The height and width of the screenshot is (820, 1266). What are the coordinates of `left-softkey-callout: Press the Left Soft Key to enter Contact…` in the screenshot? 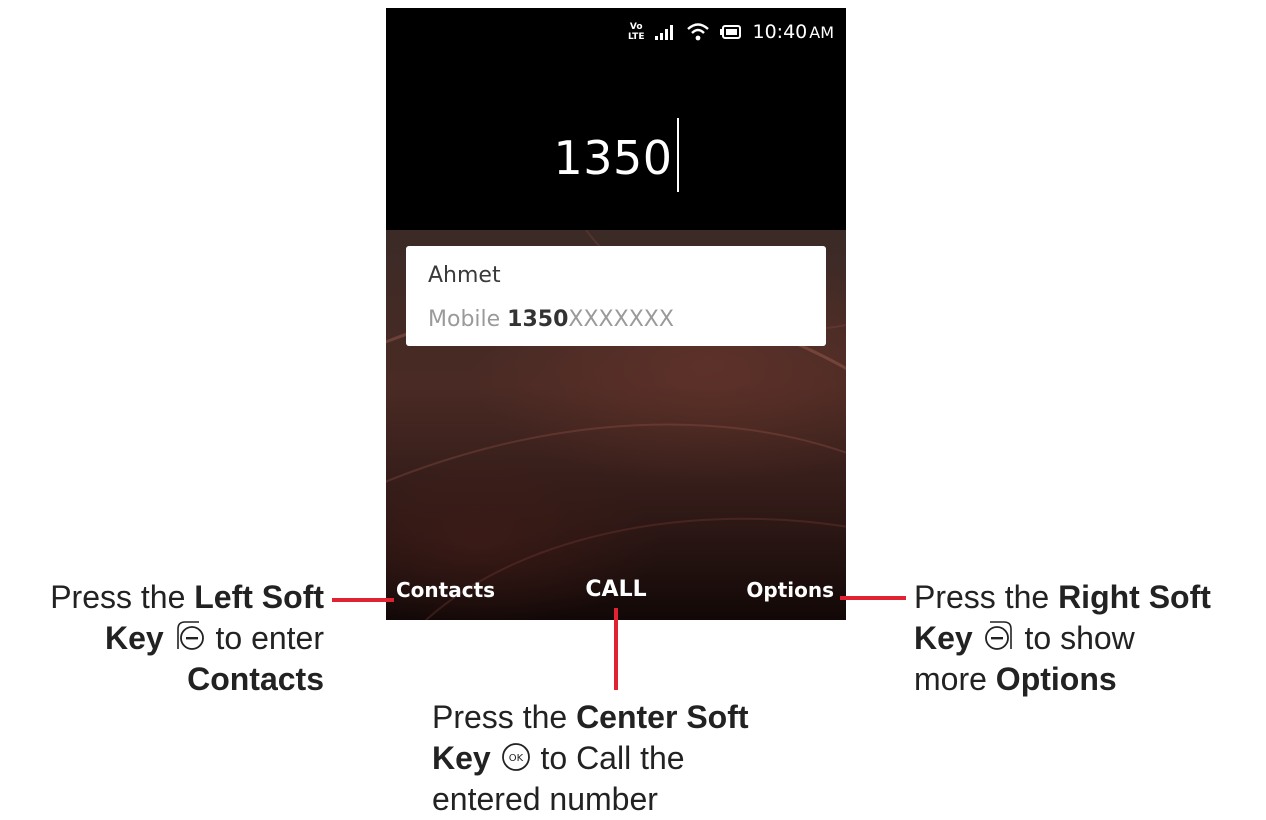 It's located at (162, 638).